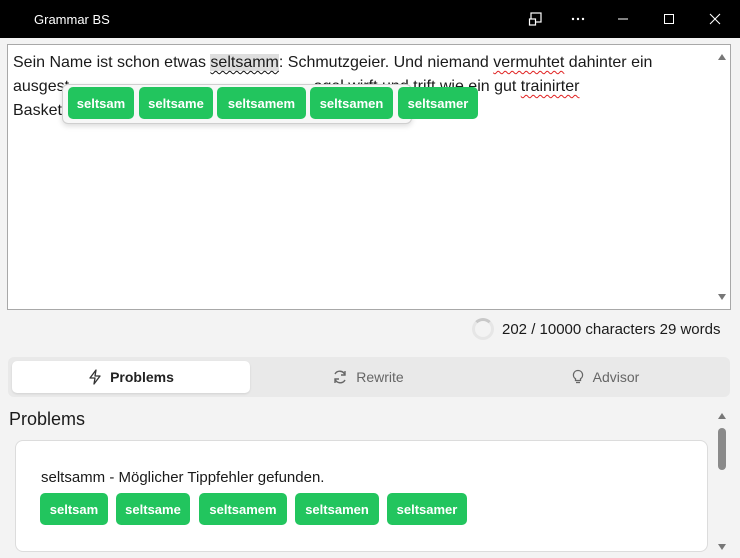 The width and height of the screenshot is (740, 558). Describe the element at coordinates (112, 62) in the screenshot. I see `text-segment: Sein Name ist schon etwas` at that location.